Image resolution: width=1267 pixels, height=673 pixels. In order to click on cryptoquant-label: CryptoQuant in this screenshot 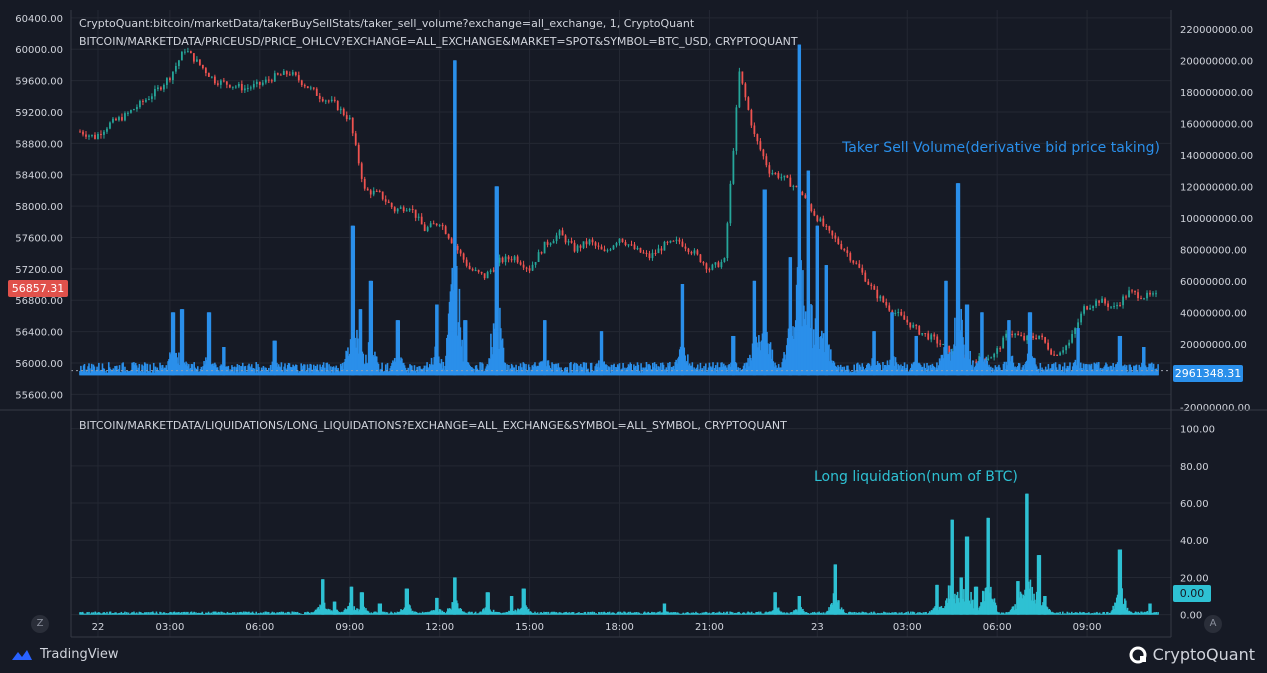, I will do `click(1203, 654)`.